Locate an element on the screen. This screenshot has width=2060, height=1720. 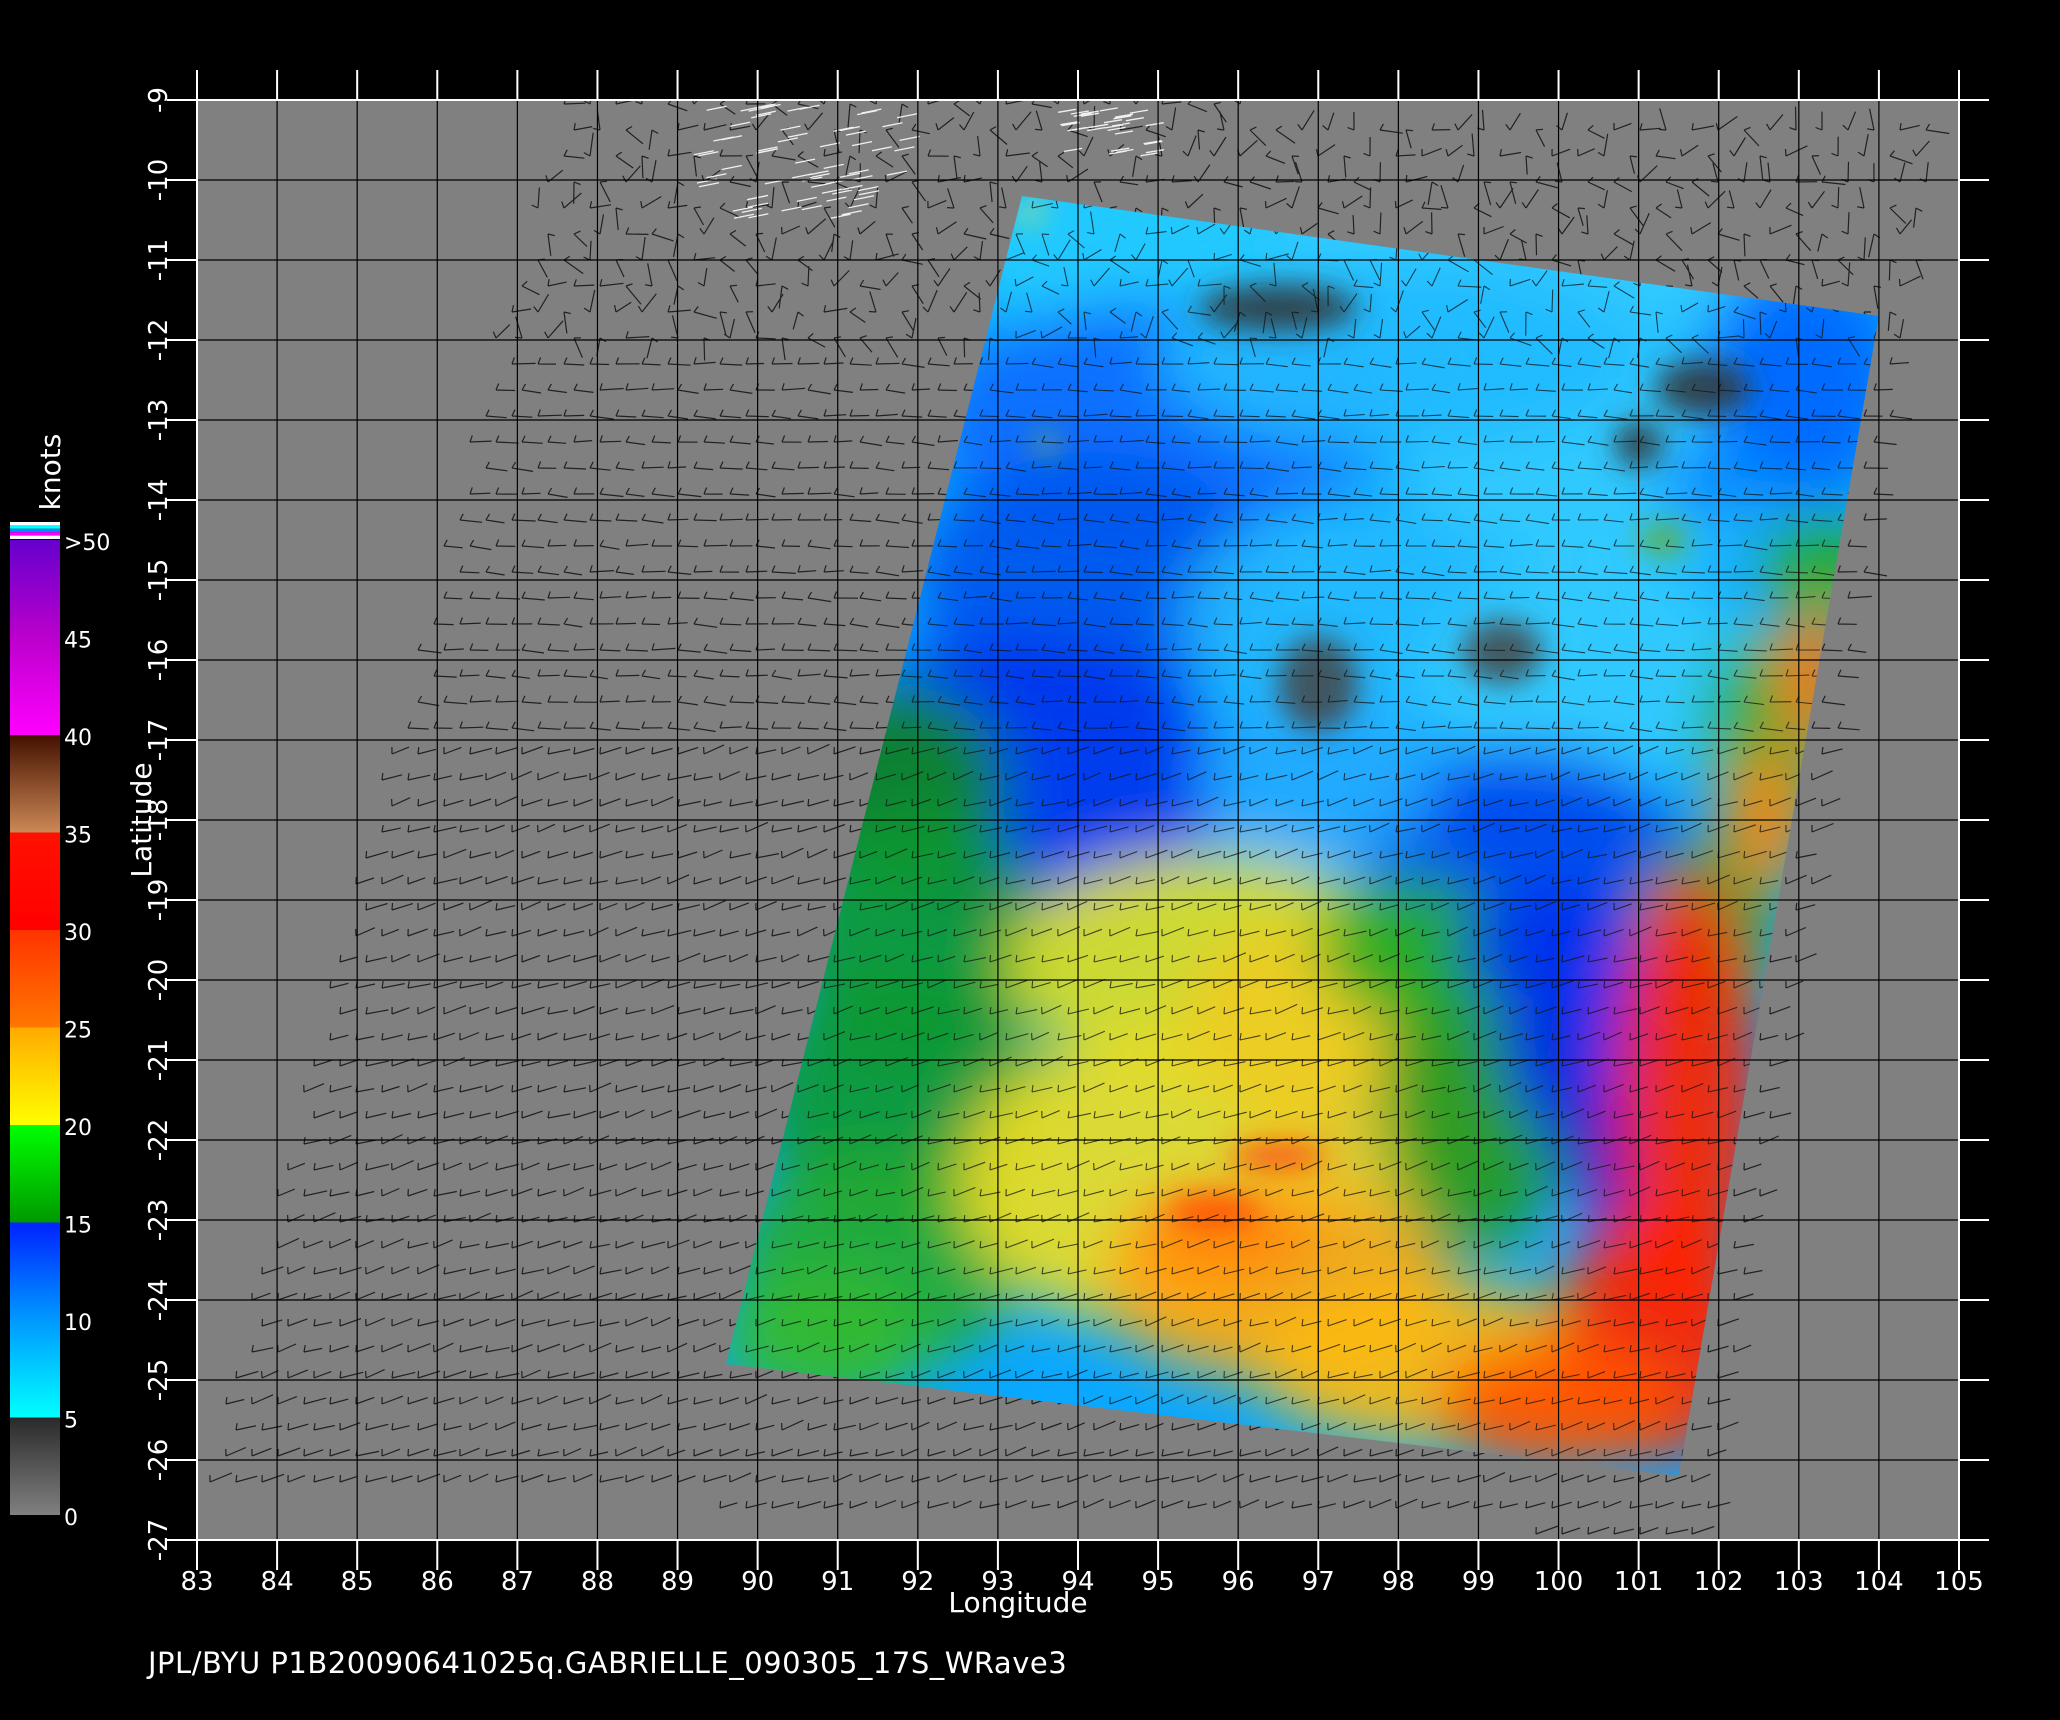
y-tick-label: -15 is located at coordinates (159, 580).